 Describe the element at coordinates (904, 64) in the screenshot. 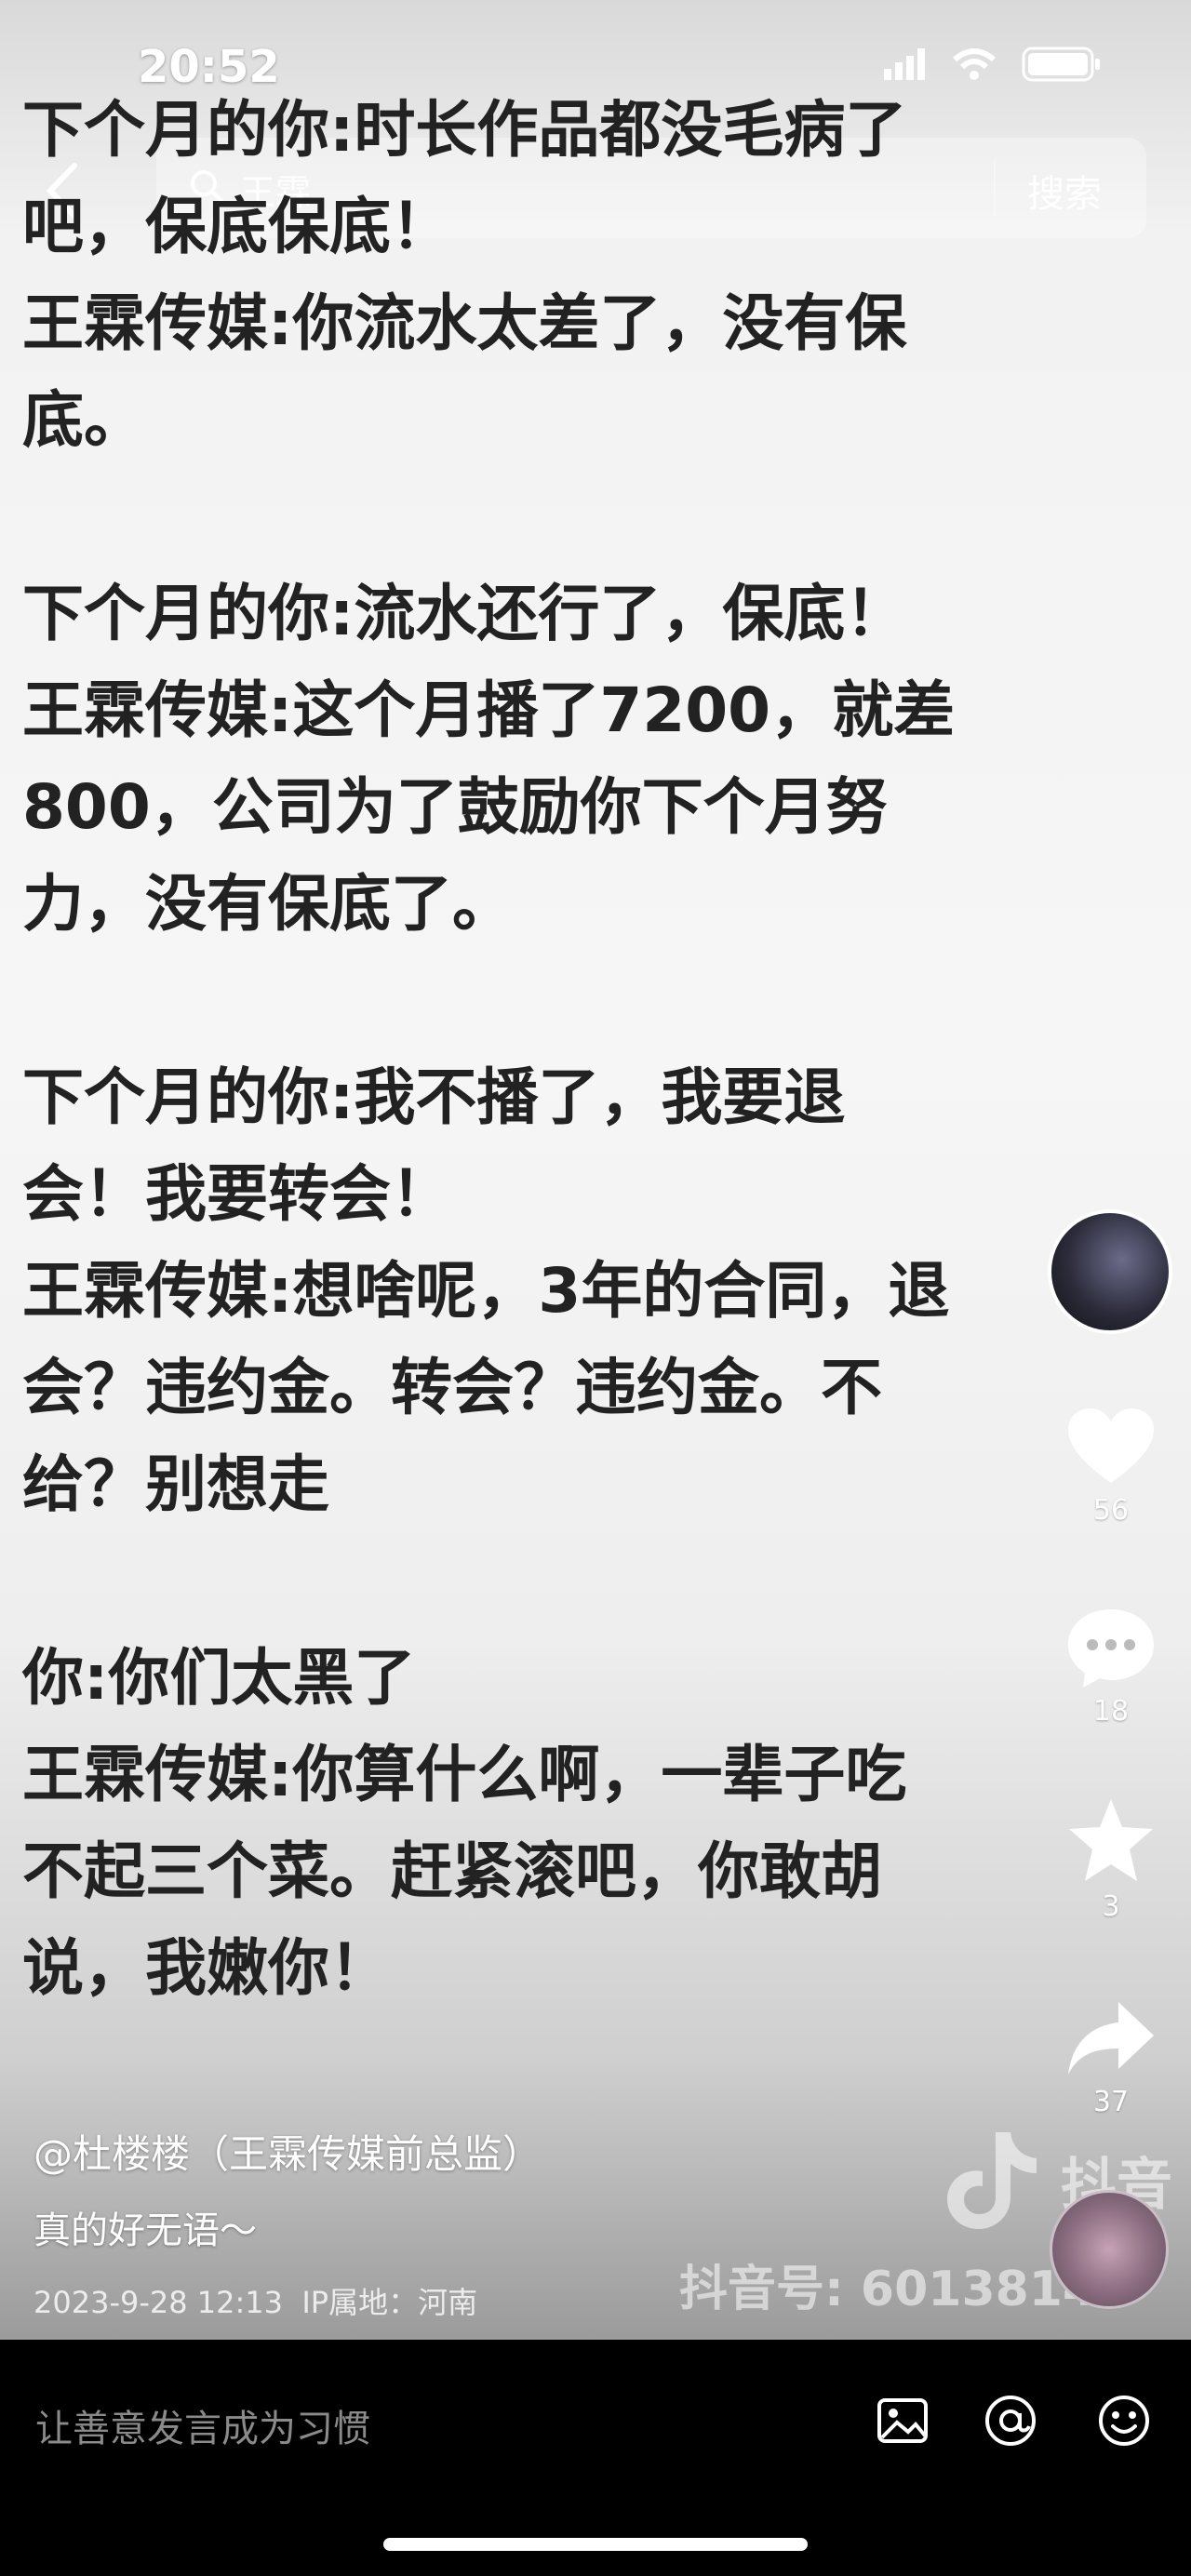

I see `signal-icon` at that location.